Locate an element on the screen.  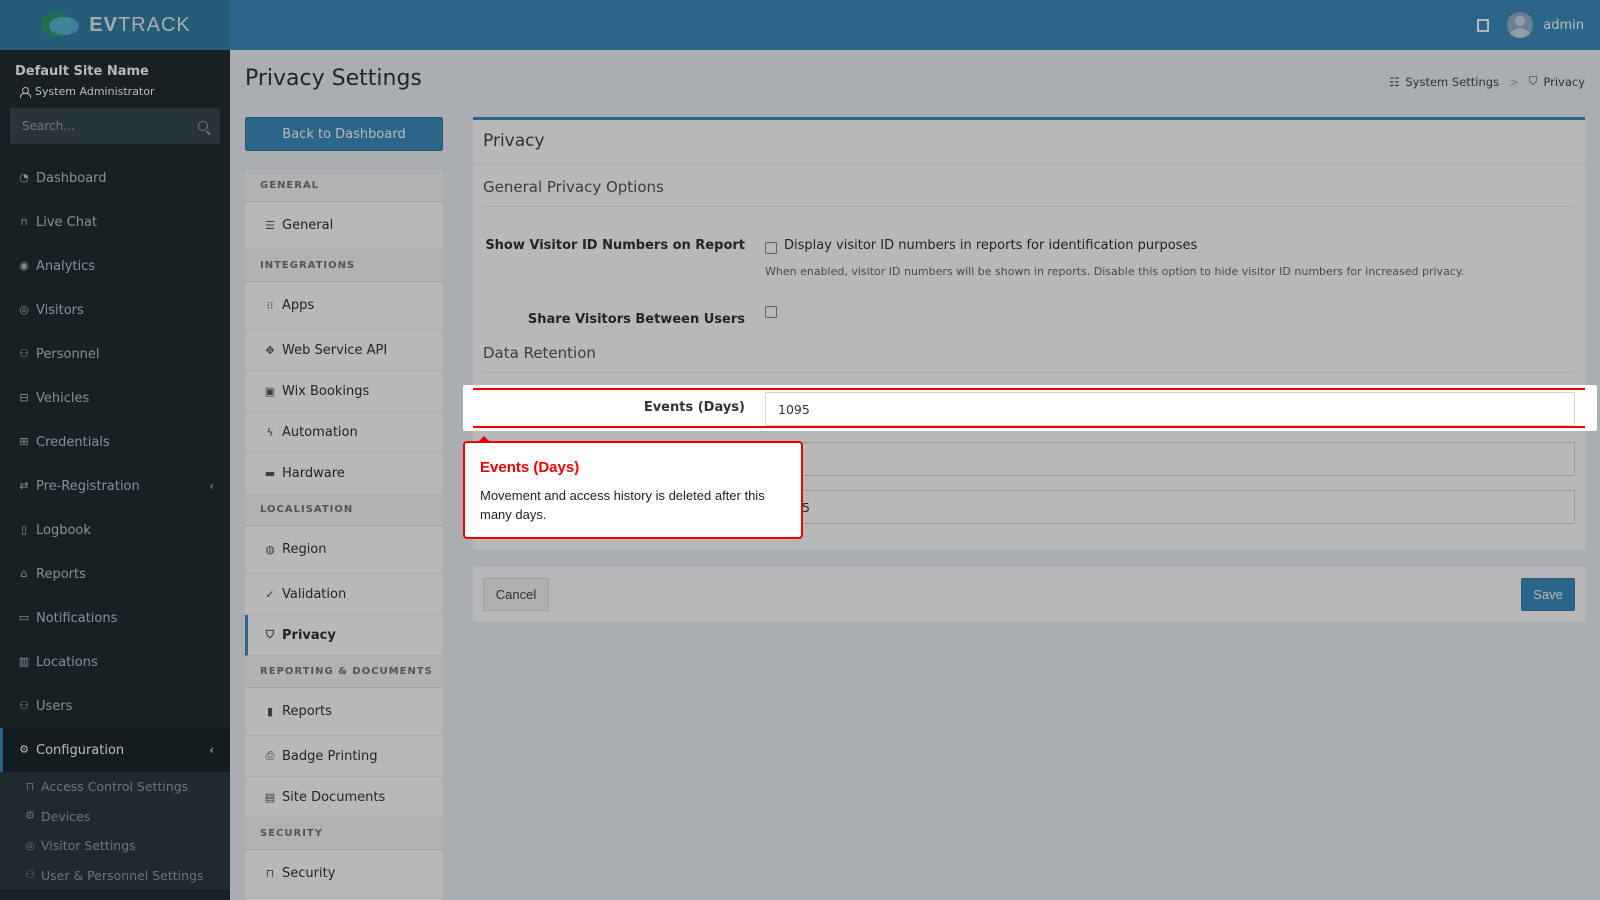
settings-item-site-documents: ▤ Site Documents is located at coordinates (344, 797).